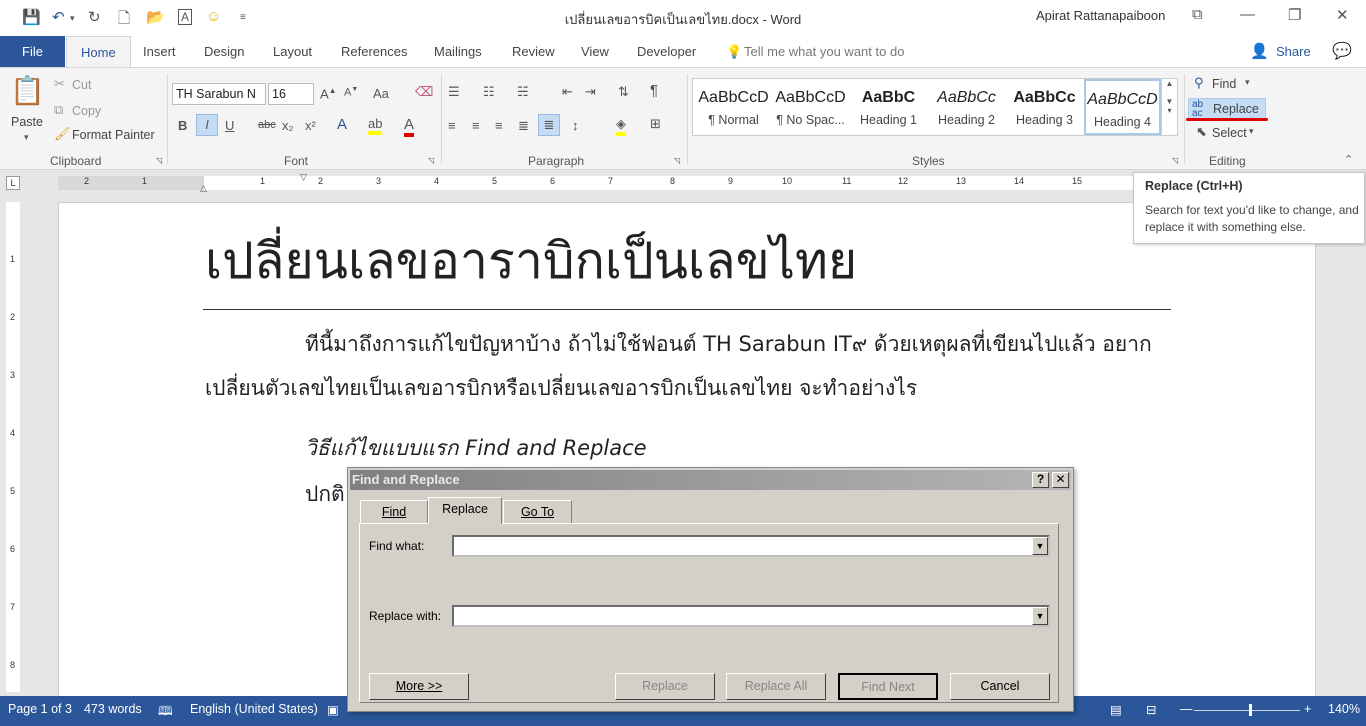 The image size is (1366, 726). What do you see at coordinates (621, 126) in the screenshot?
I see `shading-icon: ◈` at bounding box center [621, 126].